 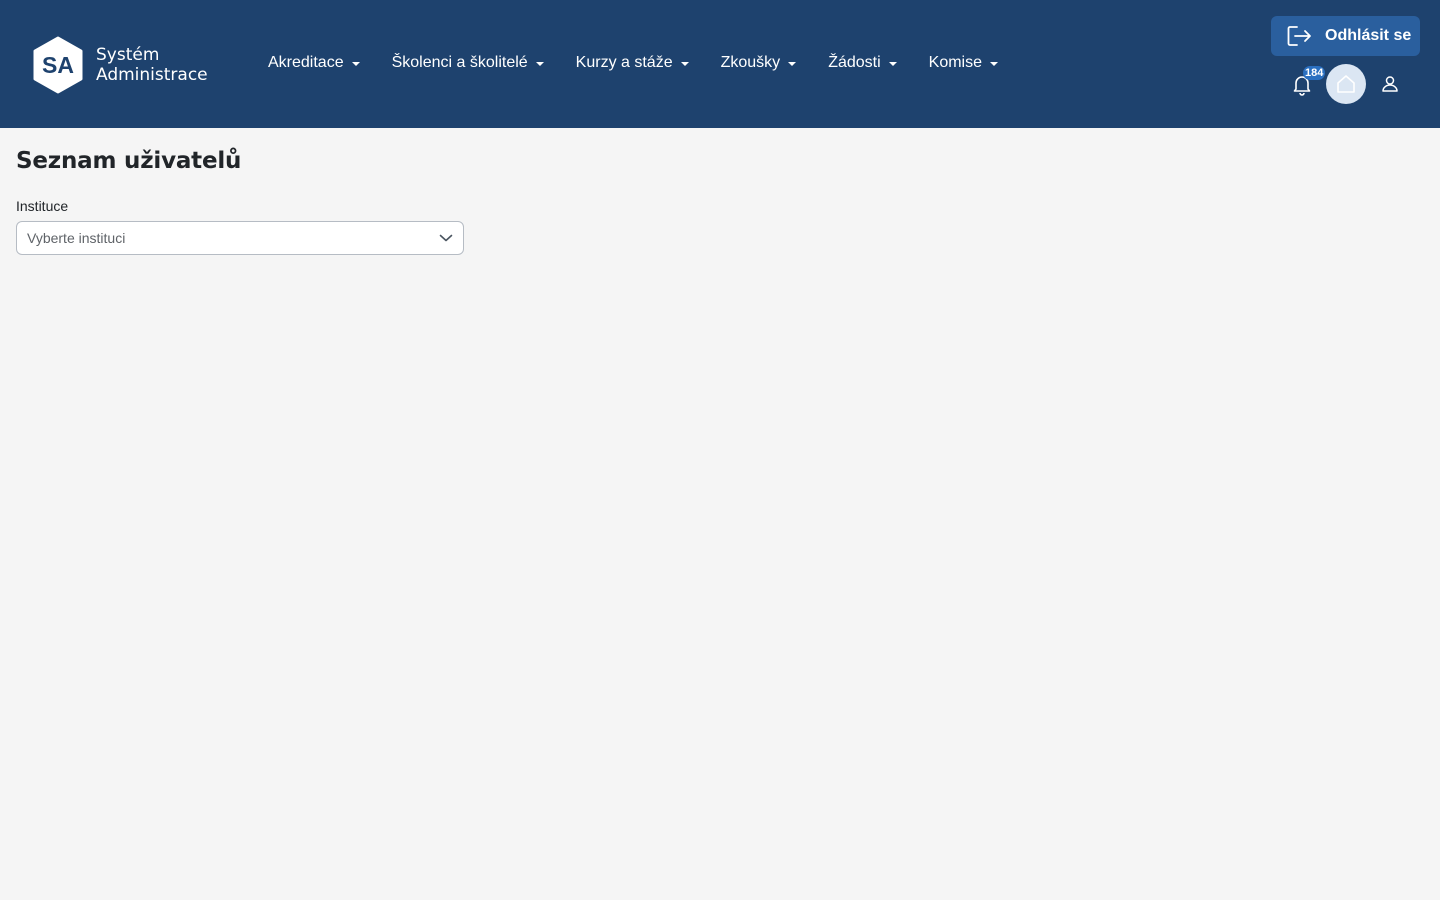 I want to click on logo-text: Systém Administrace, so click(x=152, y=65).